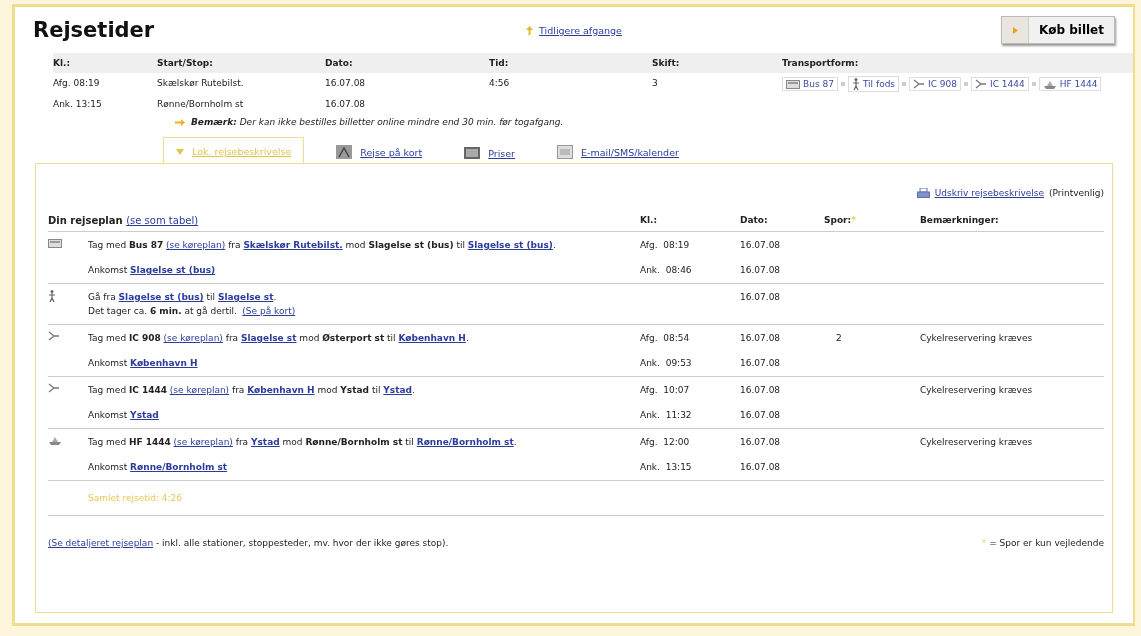  Describe the element at coordinates (873, 84) in the screenshot. I see `transport-chip: Til fods` at that location.